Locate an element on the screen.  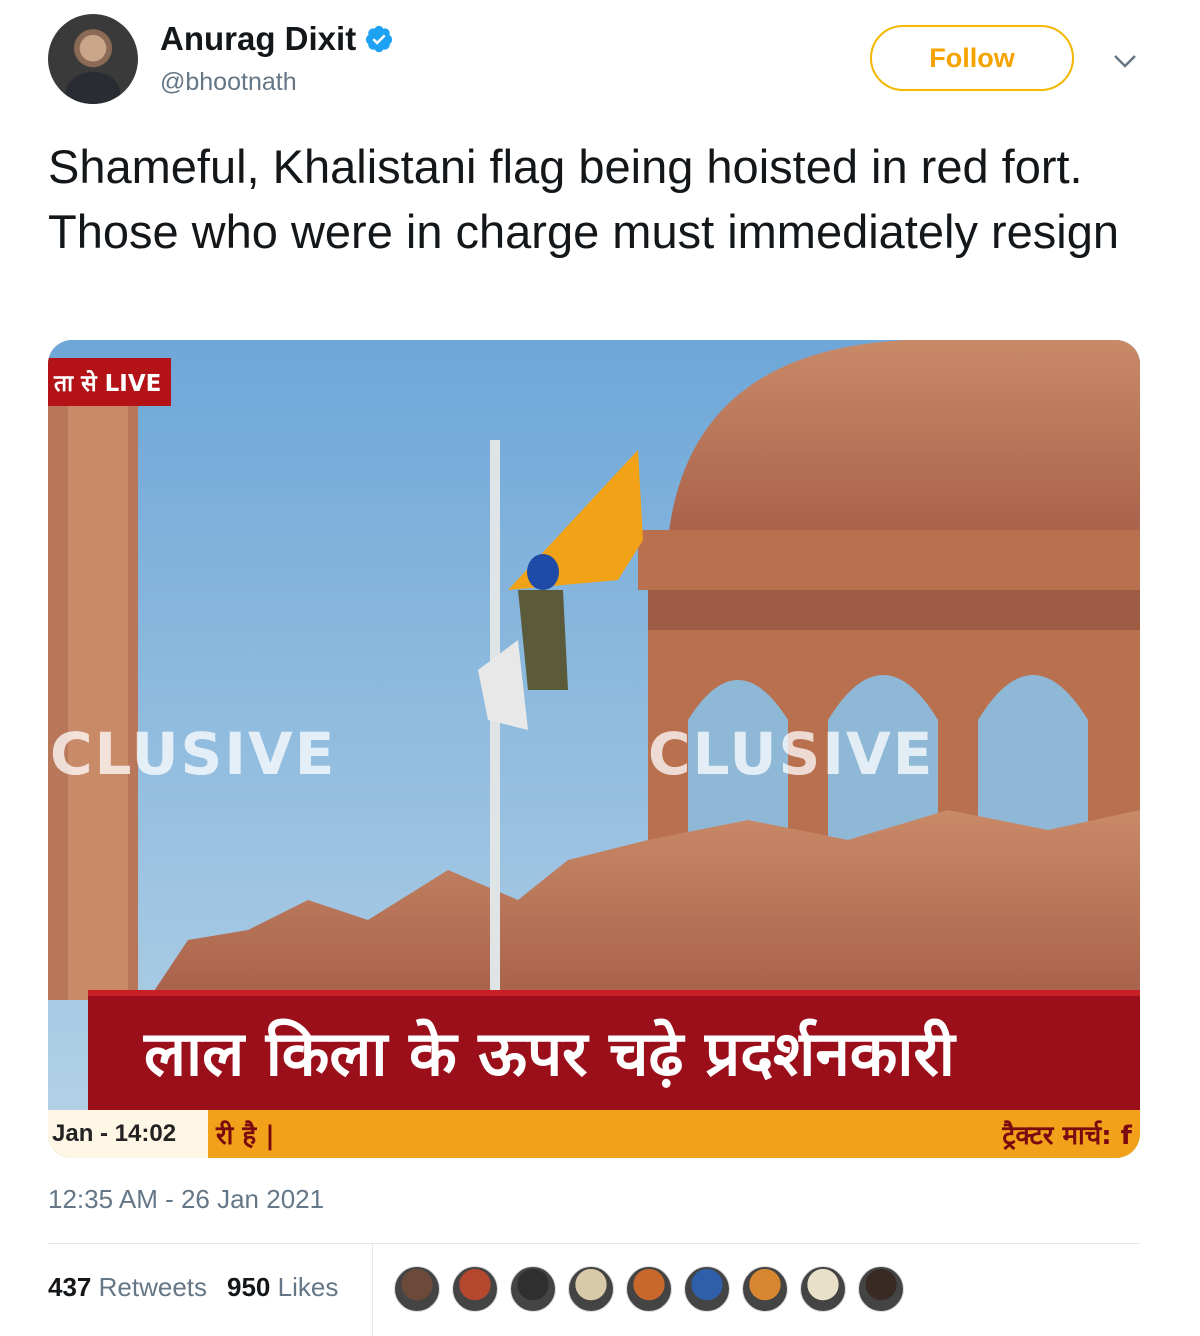
tweet-stats: 437 Retweets 950 Likes is located at coordinates (193, 1287).